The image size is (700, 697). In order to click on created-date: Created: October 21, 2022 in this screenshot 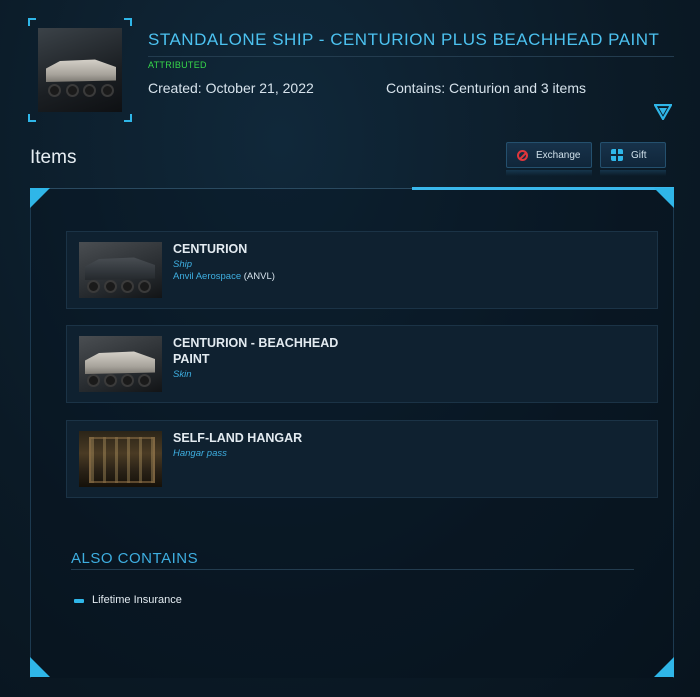, I will do `click(231, 88)`.